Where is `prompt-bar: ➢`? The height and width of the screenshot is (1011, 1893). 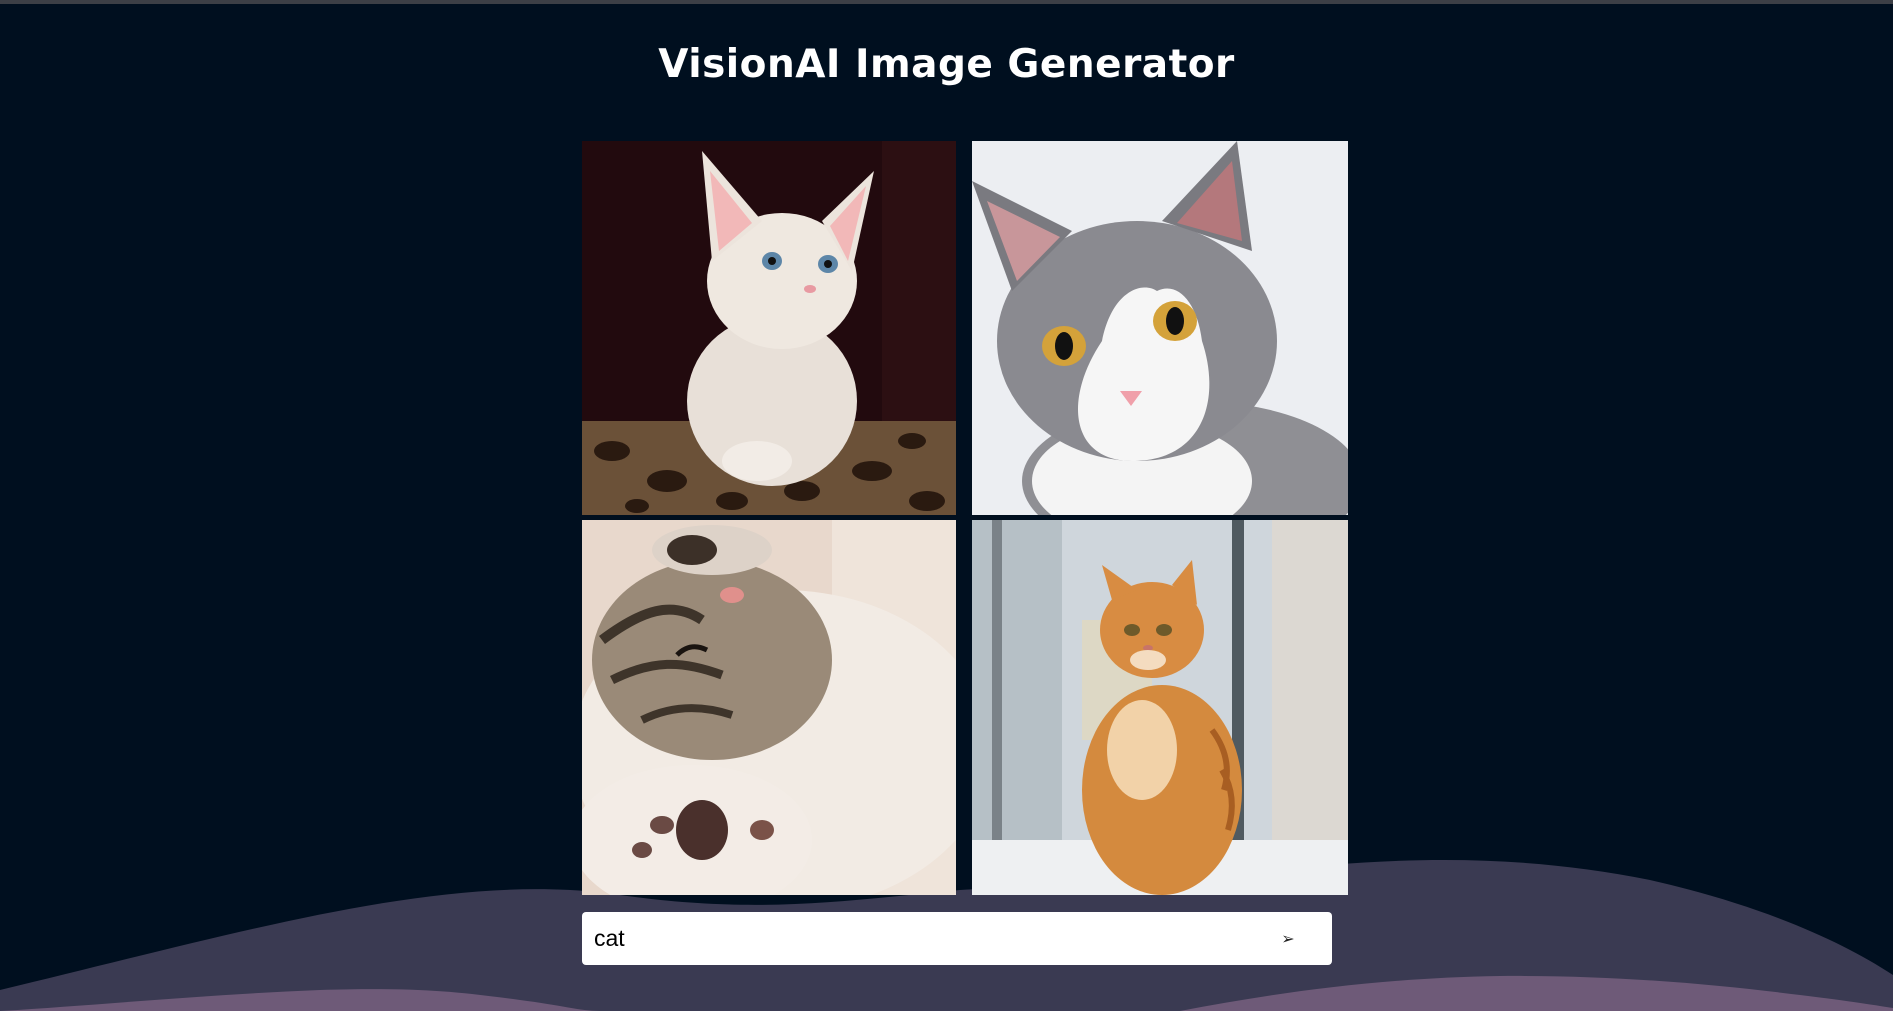 prompt-bar: ➢ is located at coordinates (957, 938).